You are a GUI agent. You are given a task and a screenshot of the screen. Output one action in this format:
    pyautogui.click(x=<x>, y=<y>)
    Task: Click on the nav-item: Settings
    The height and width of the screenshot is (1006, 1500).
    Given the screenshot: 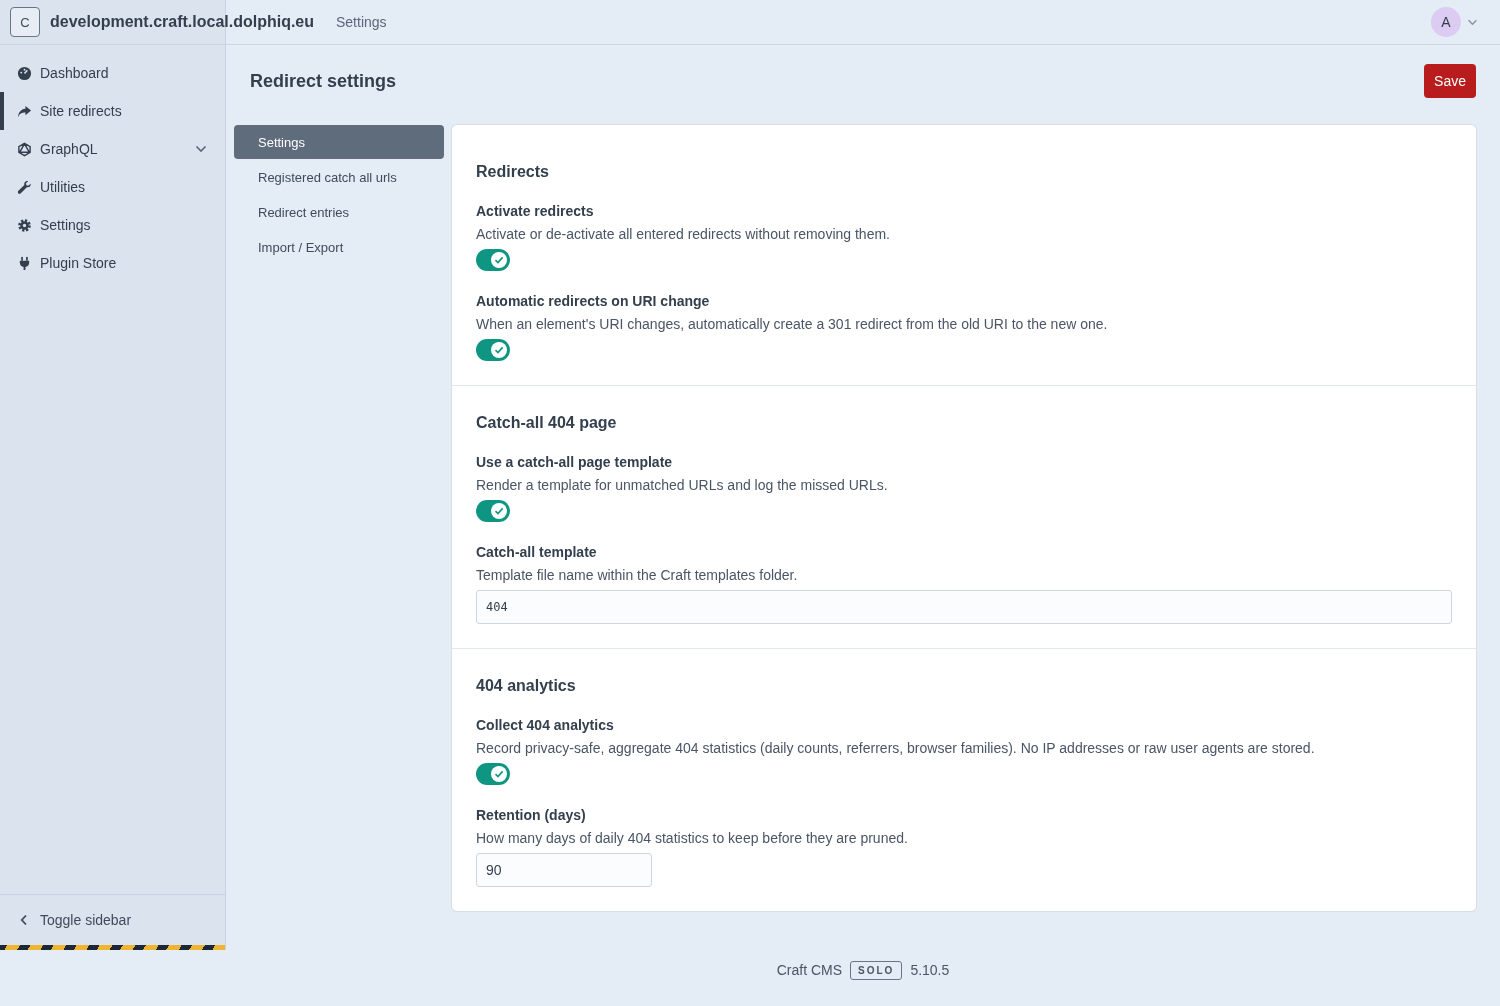 What is the action you would take?
    pyautogui.click(x=112, y=225)
    